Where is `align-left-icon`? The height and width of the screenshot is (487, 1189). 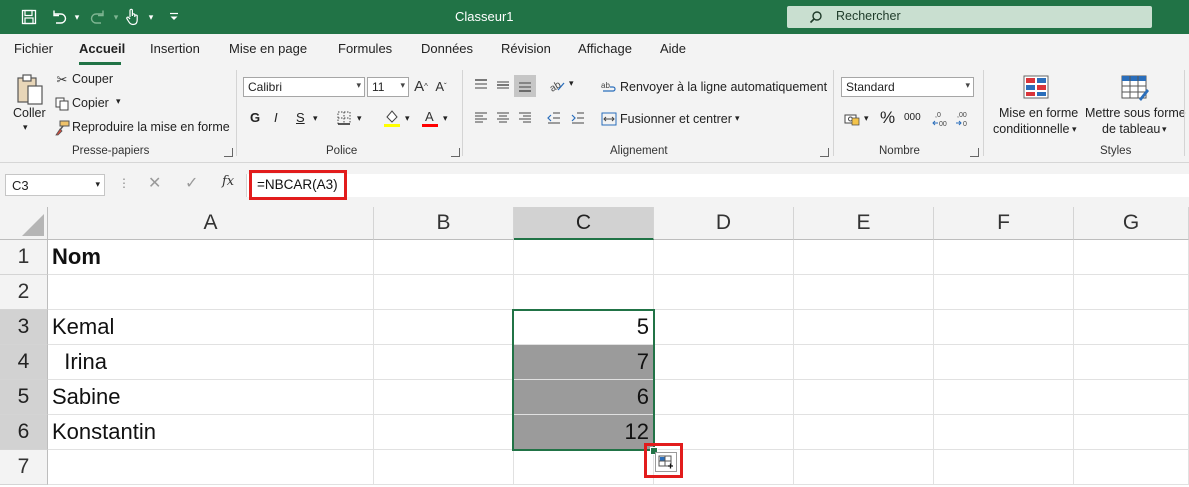 align-left-icon is located at coordinates (481, 118).